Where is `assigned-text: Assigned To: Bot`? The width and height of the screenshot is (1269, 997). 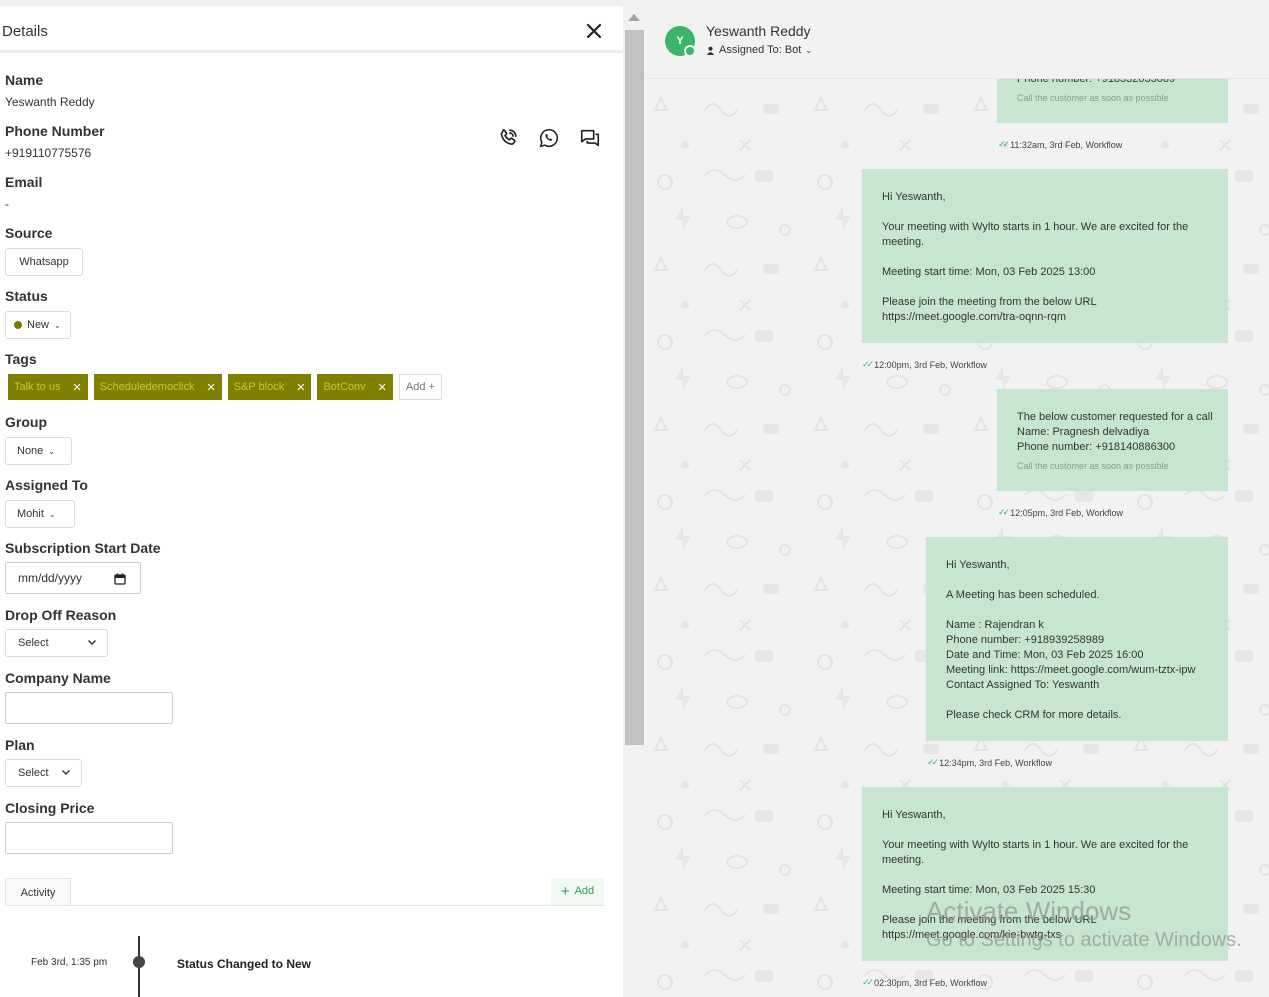 assigned-text: Assigned To: Bot is located at coordinates (760, 50).